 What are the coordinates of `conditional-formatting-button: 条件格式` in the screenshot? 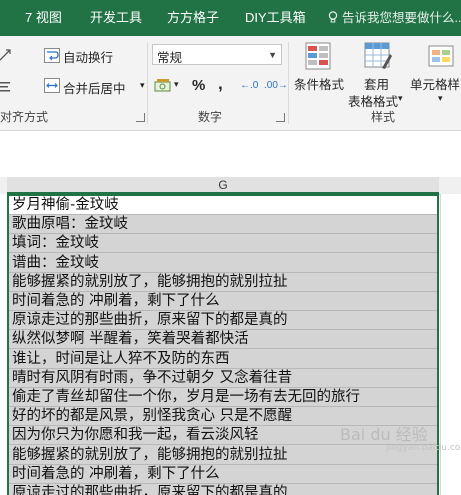 It's located at (319, 73).